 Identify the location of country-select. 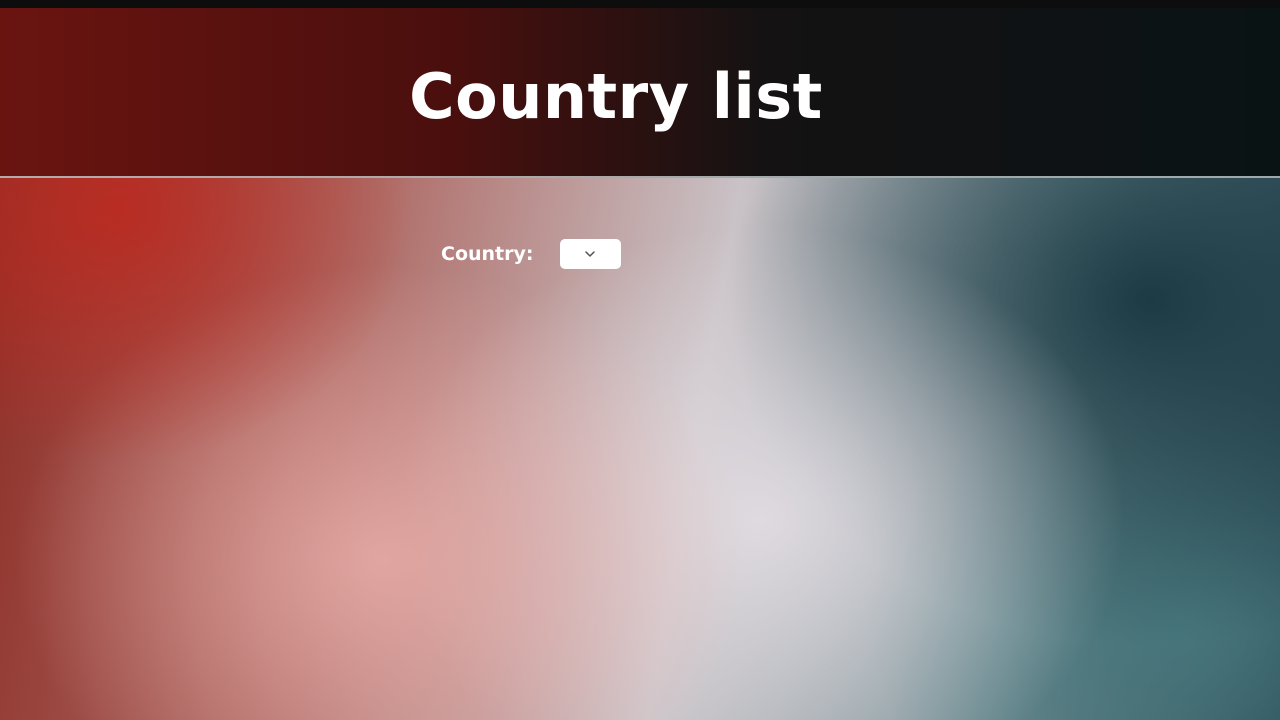
(590, 254).